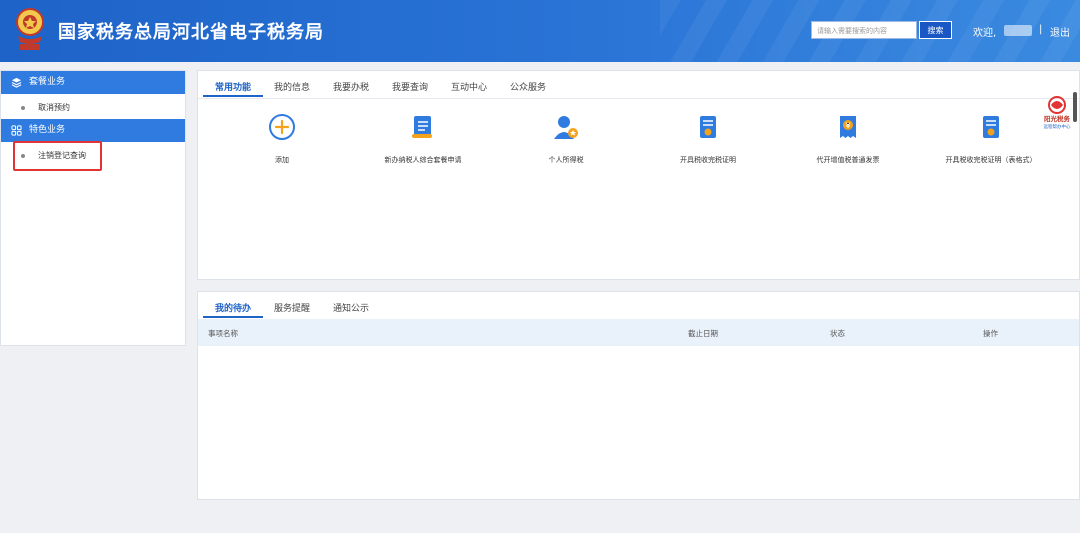 The image size is (1080, 533). Describe the element at coordinates (991, 160) in the screenshot. I see `function-label: 开具税收完税证明（表格式）` at that location.